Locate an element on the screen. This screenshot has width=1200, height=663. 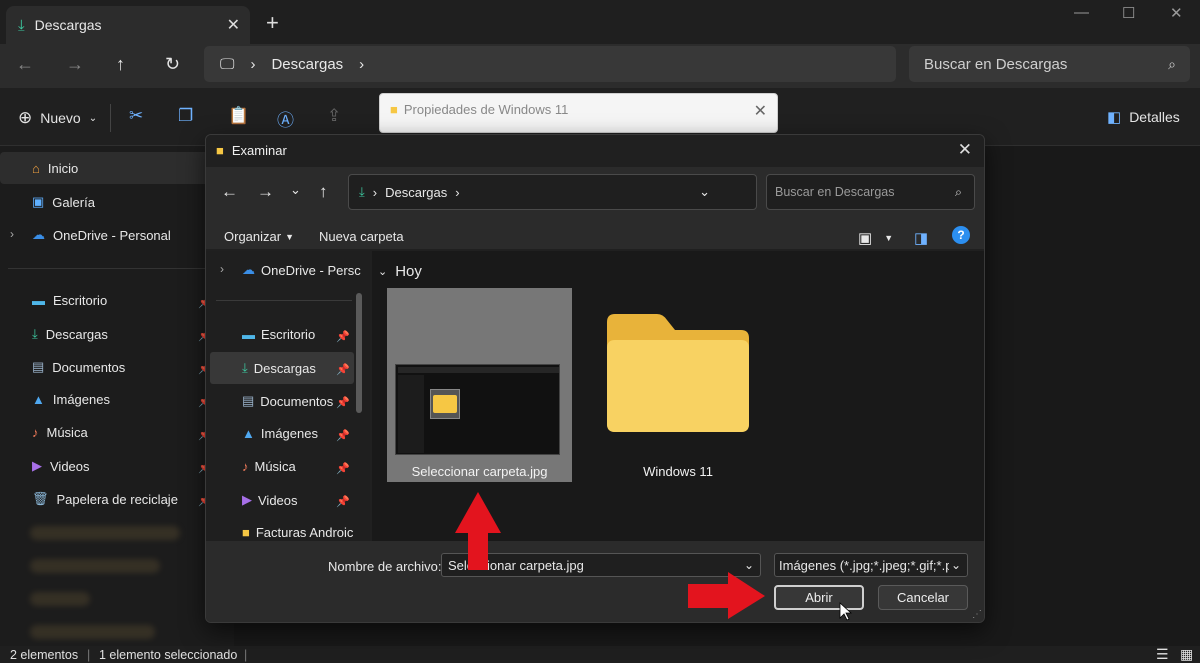
search-input: Buscar en Descargas ⌕ is located at coordinates (1049, 64).